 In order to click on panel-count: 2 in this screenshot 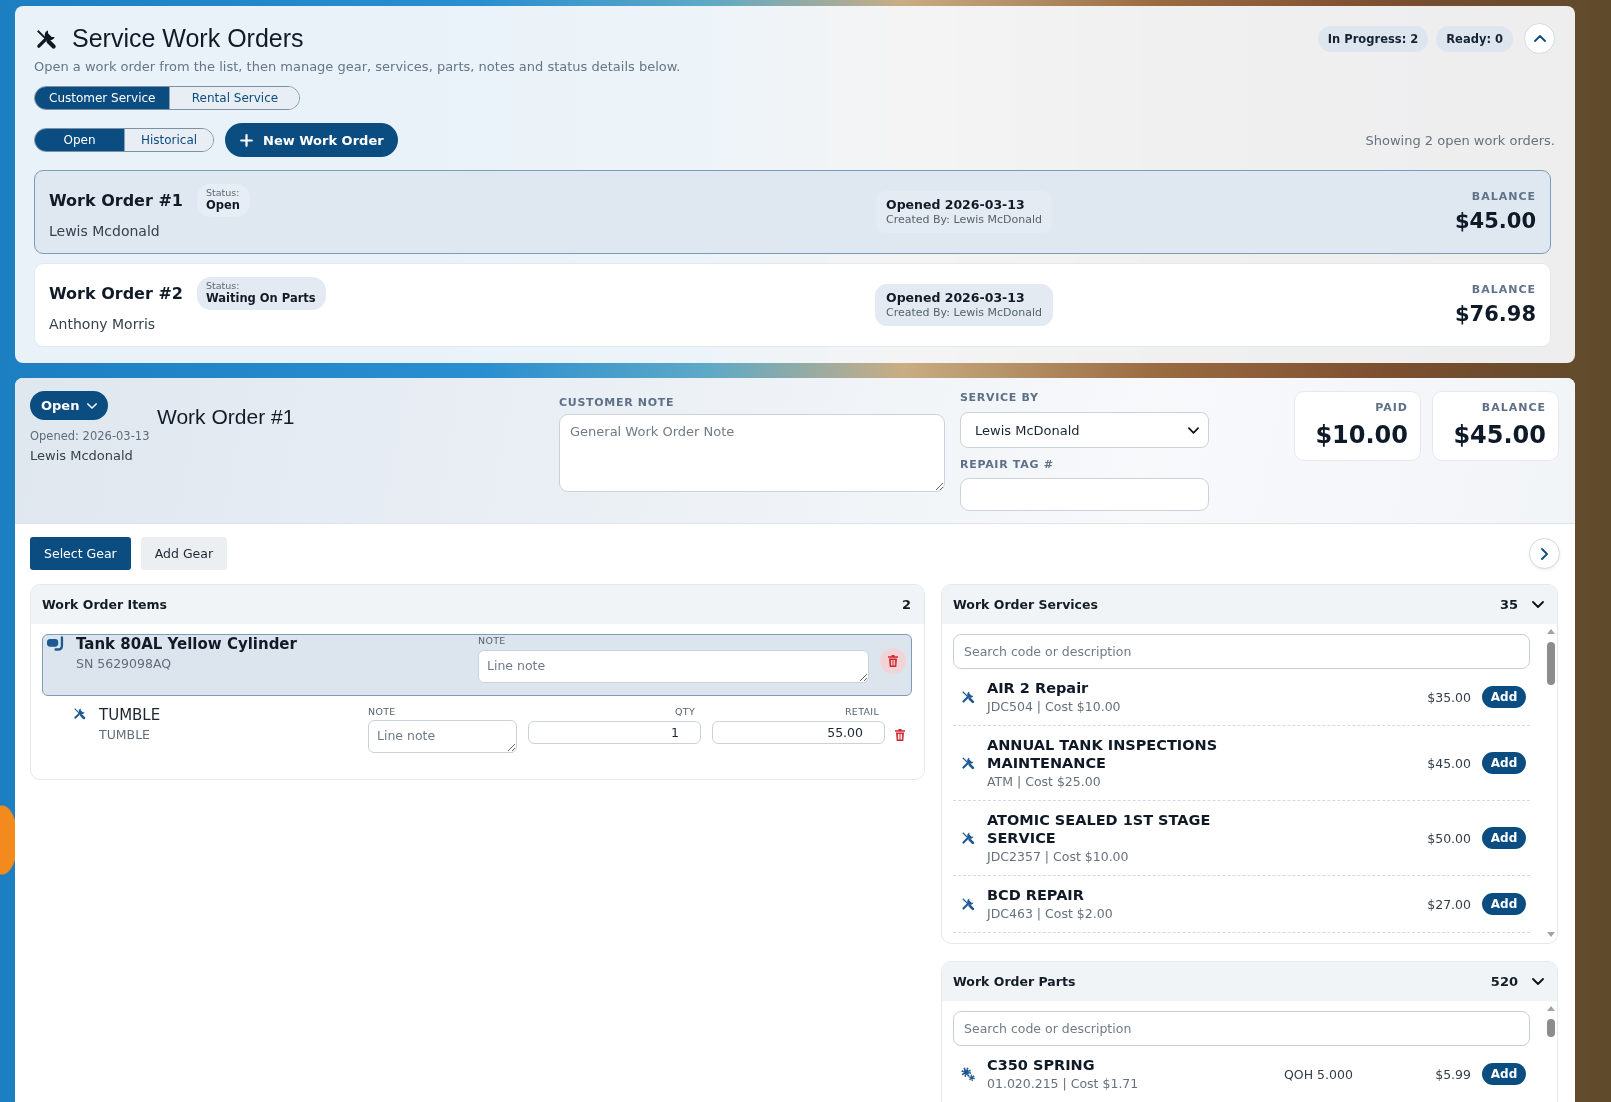, I will do `click(906, 604)`.